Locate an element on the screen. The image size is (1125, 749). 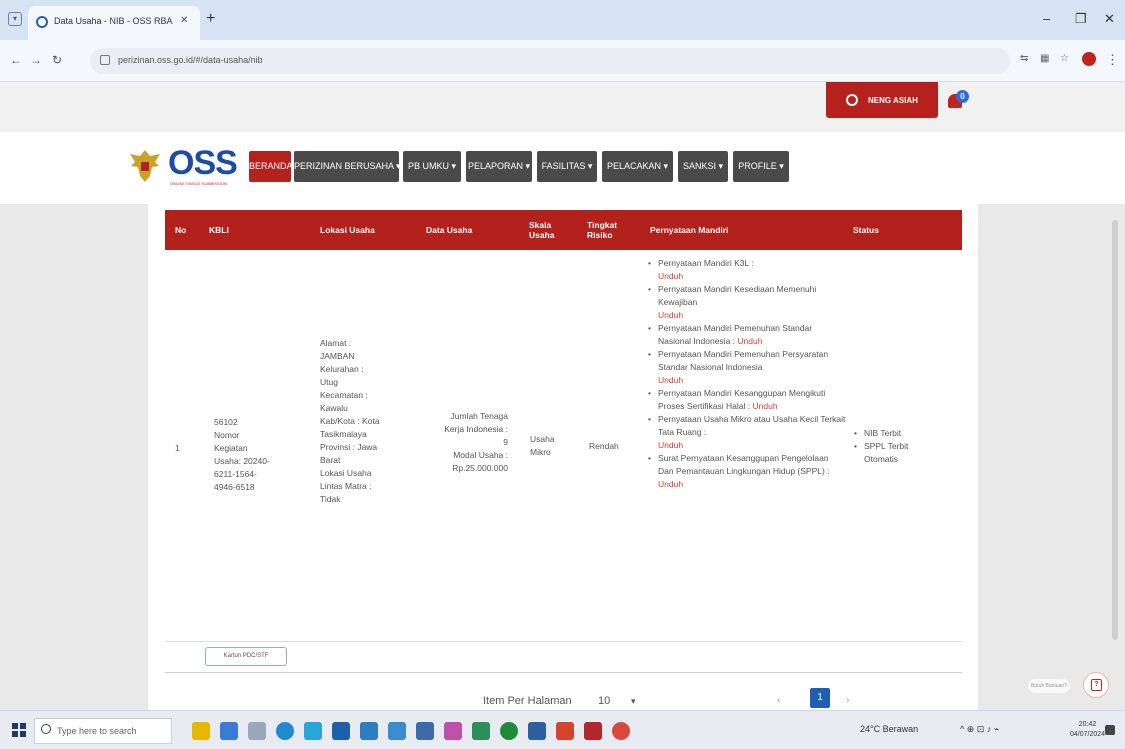
new-tab-icon: + is located at coordinates (210, 19).